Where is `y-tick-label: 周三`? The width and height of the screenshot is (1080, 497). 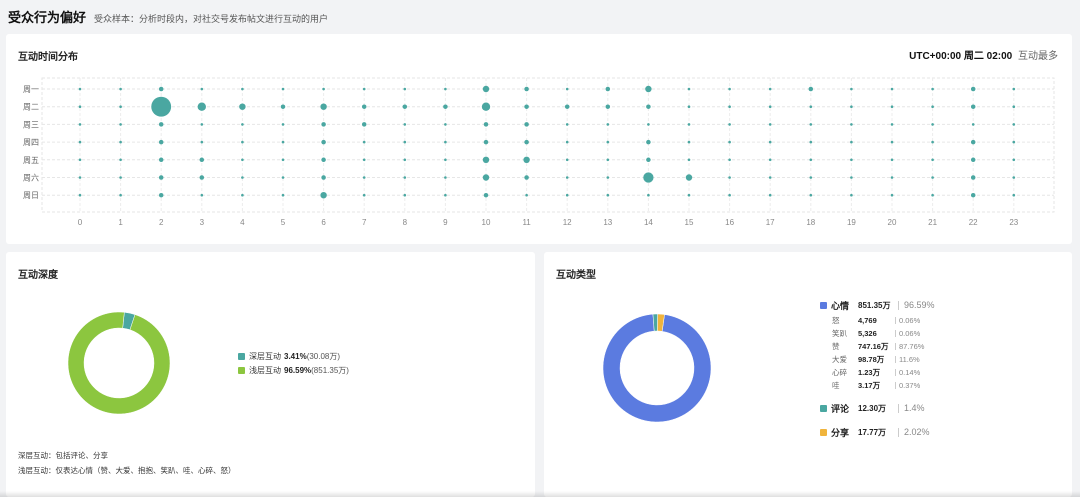 y-tick-label: 周三 is located at coordinates (31, 124).